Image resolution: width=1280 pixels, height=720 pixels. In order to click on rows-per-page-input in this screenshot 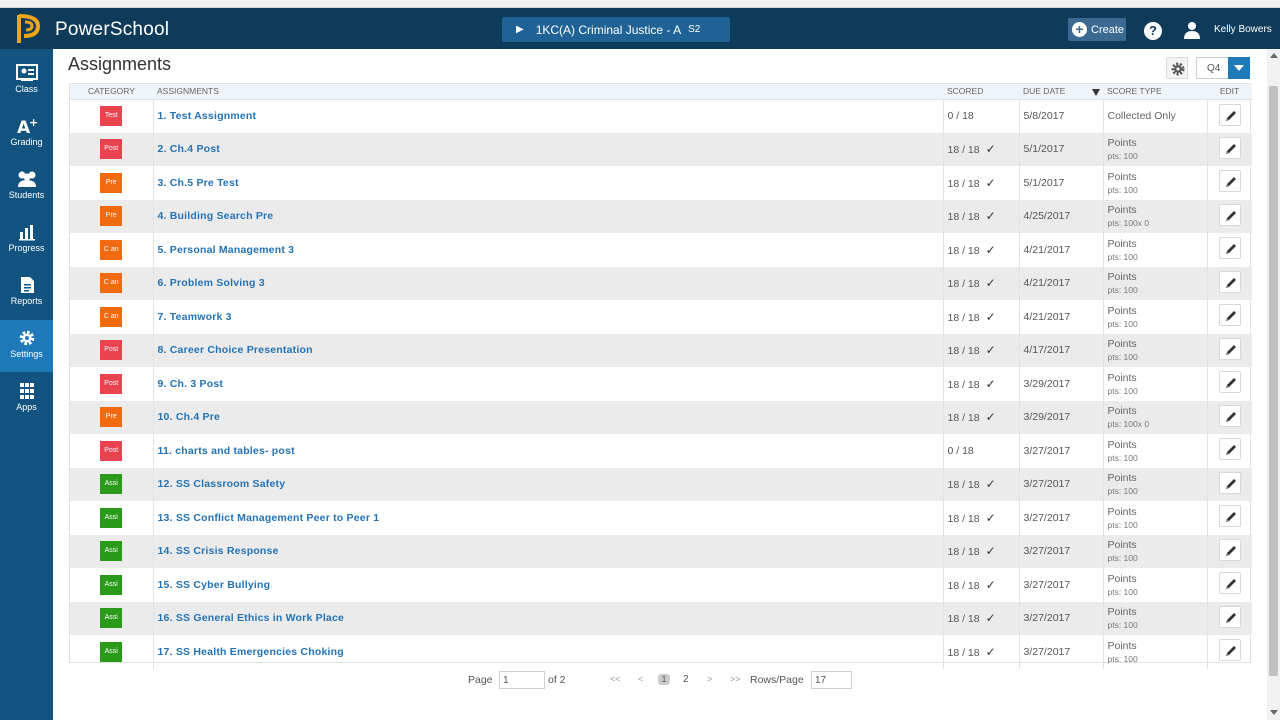, I will do `click(831, 680)`.